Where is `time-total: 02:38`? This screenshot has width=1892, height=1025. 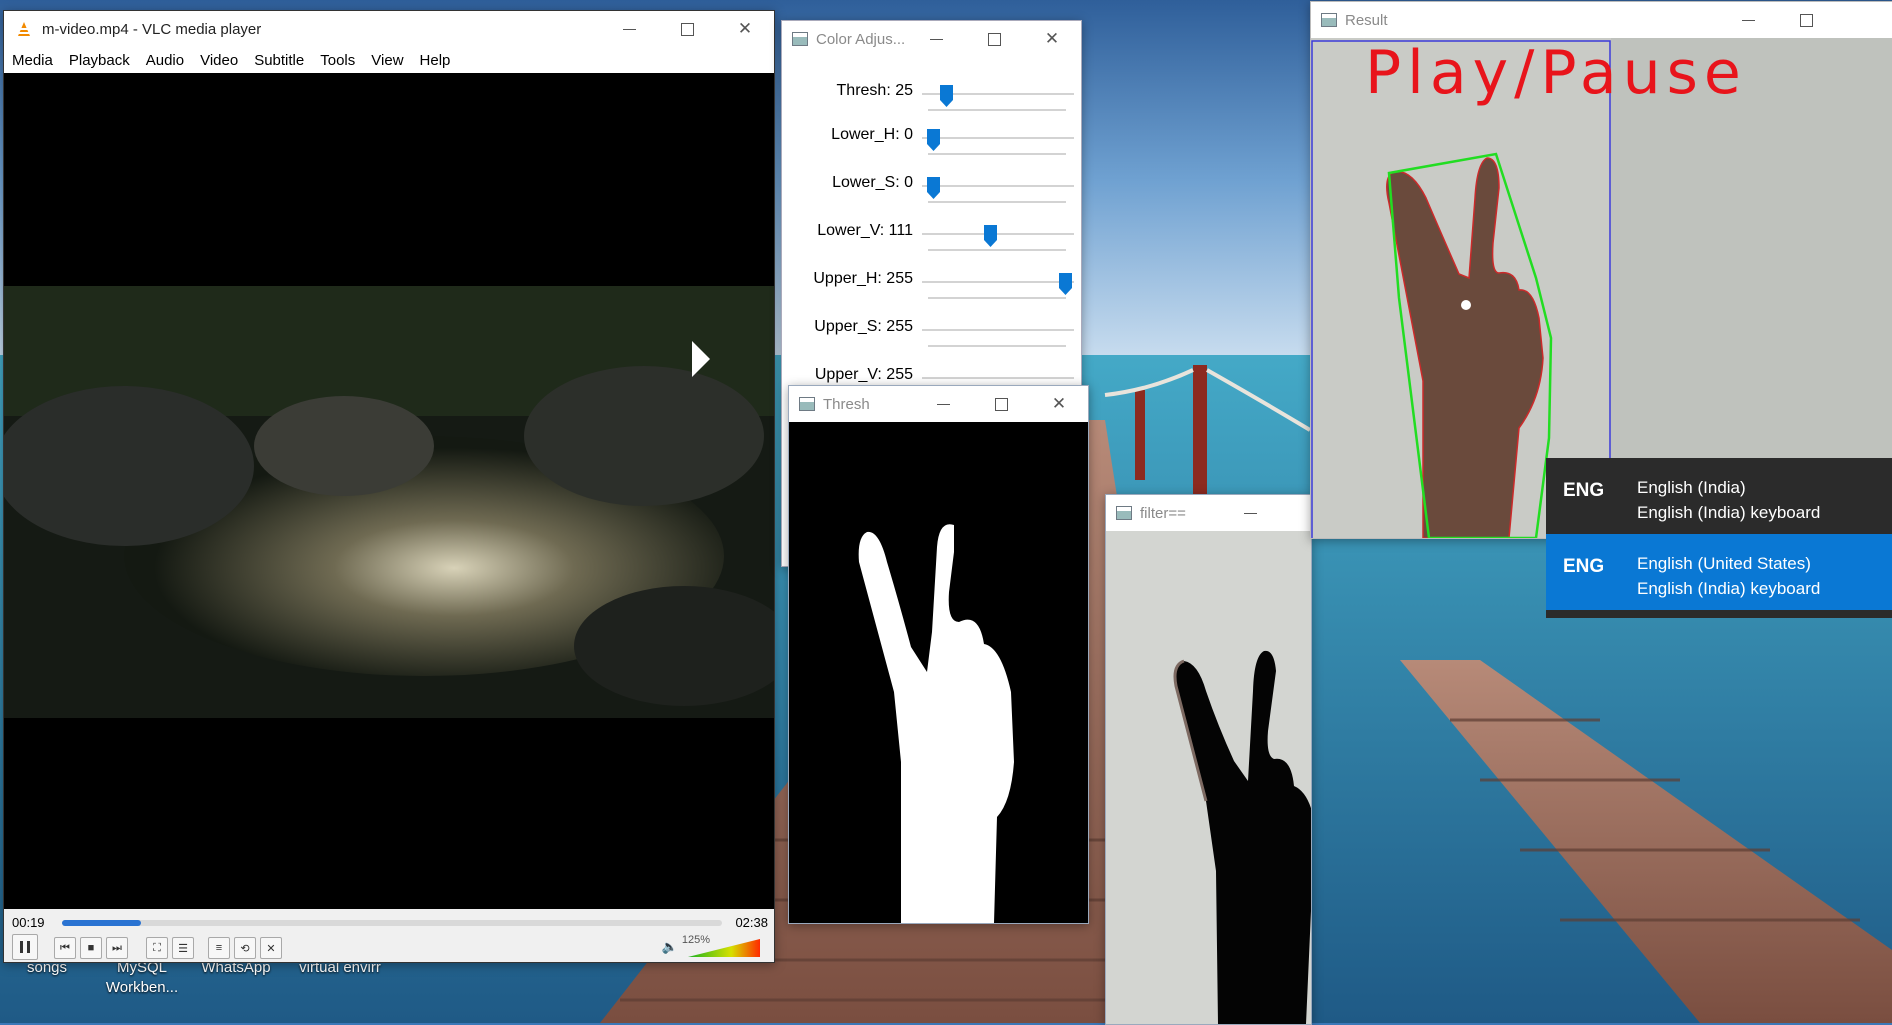
time-total: 02:38 is located at coordinates (751, 922).